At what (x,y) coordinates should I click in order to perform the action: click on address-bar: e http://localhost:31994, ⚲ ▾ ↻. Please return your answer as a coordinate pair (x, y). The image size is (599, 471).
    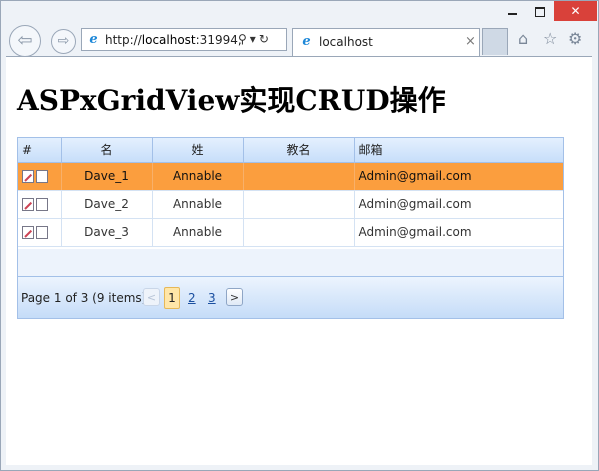
    Looking at the image, I should click on (184, 39).